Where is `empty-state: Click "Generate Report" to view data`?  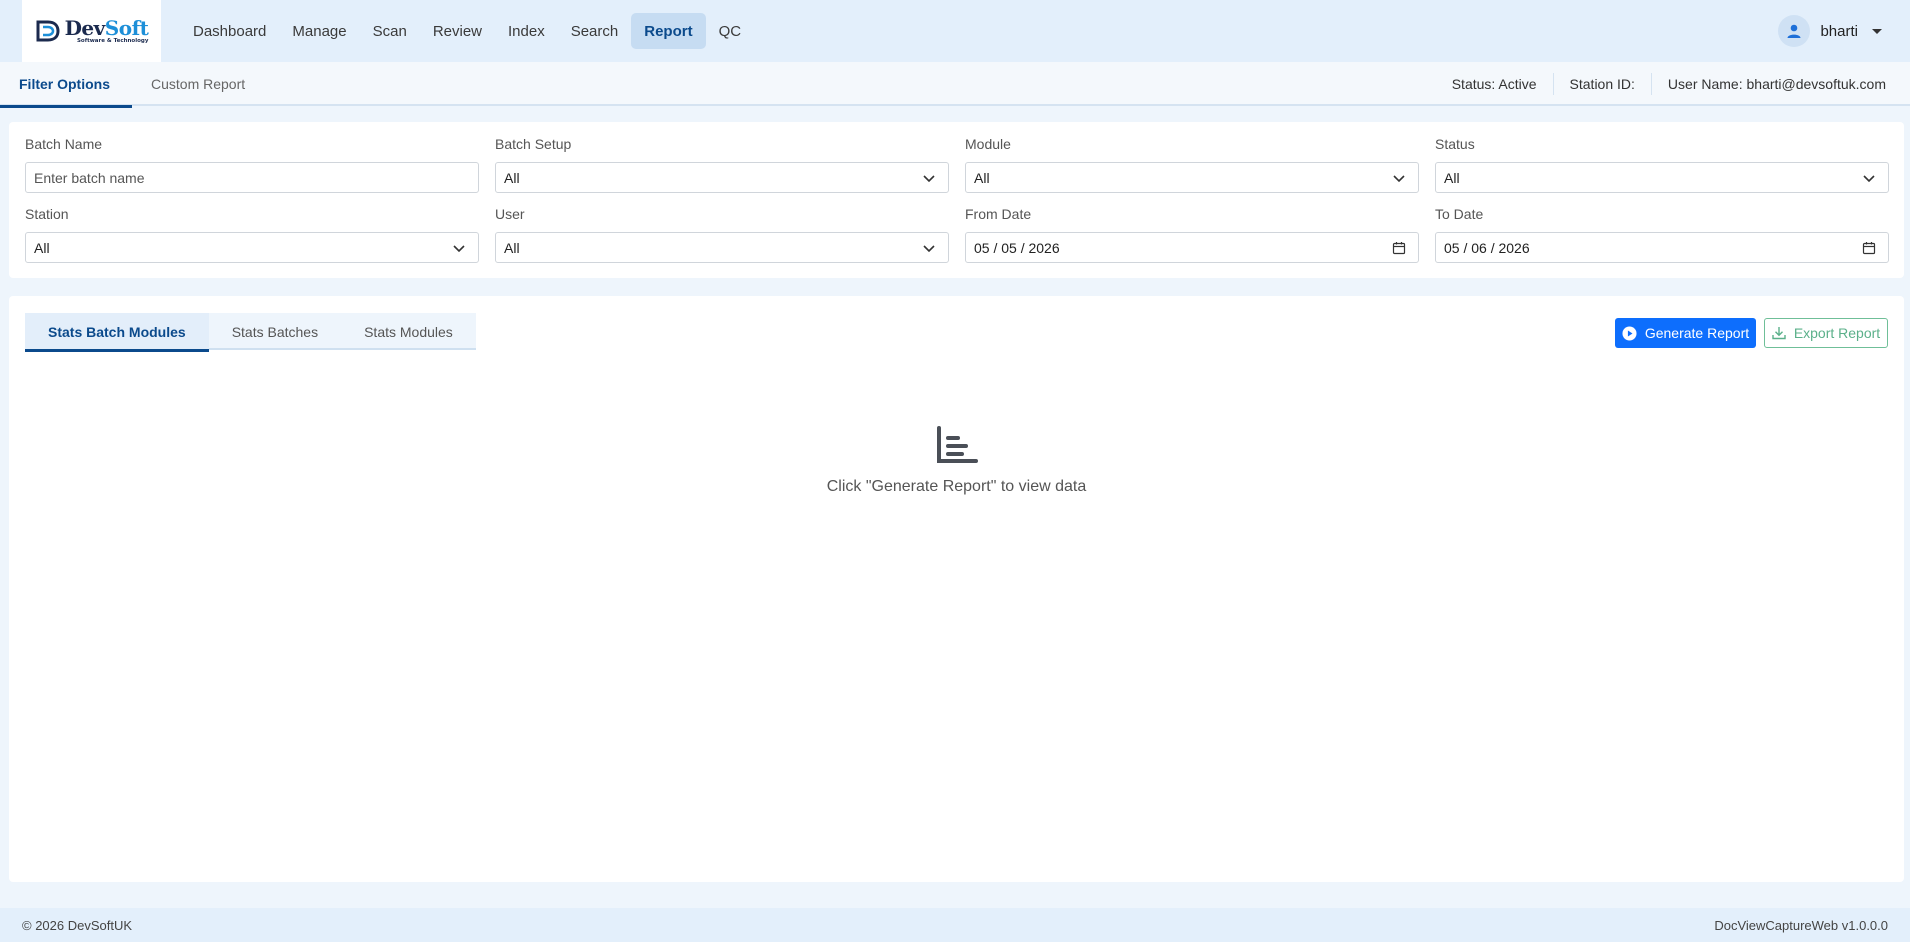 empty-state: Click "Generate Report" to view data is located at coordinates (956, 461).